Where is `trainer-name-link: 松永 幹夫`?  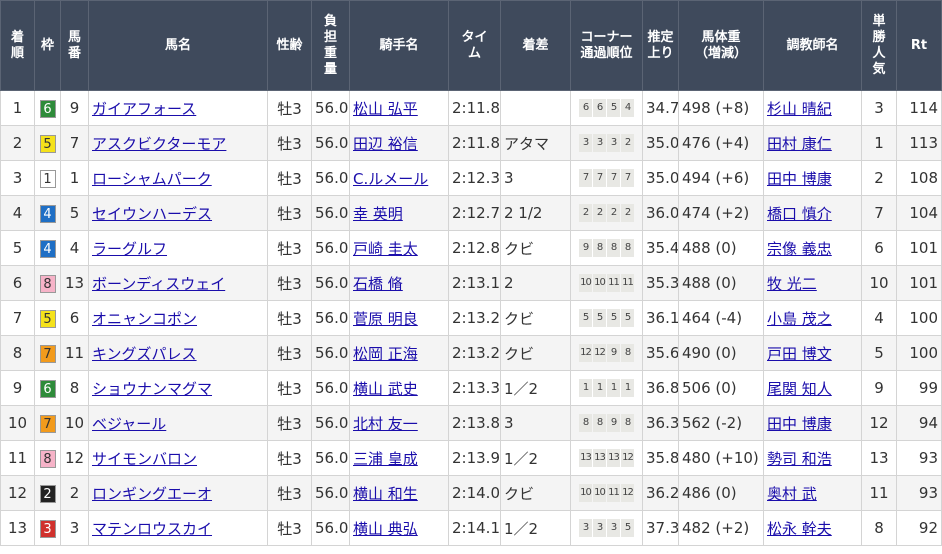 trainer-name-link: 松永 幹夫 is located at coordinates (799, 529).